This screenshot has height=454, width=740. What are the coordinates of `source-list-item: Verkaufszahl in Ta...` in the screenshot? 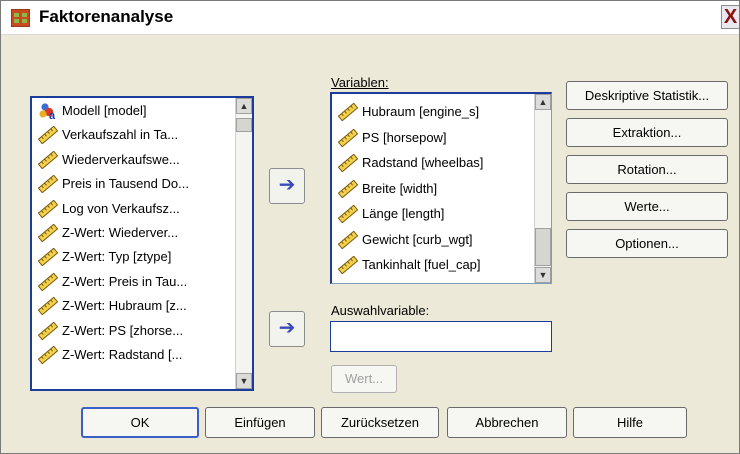 It's located at (132, 135).